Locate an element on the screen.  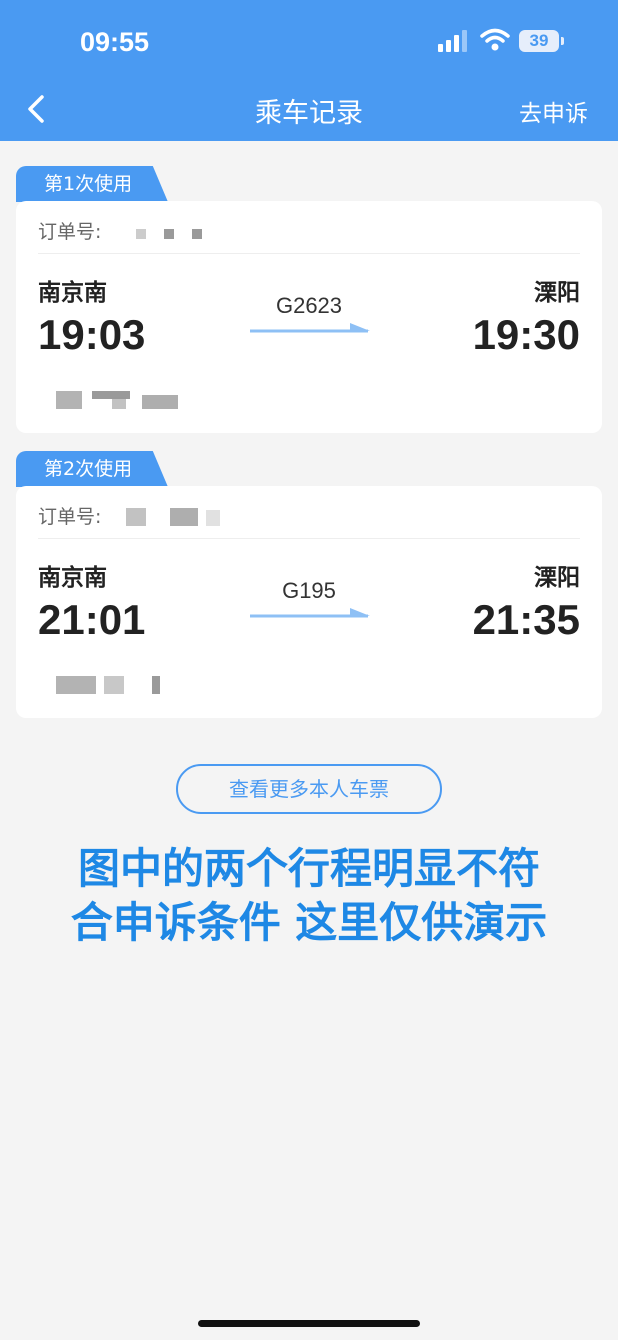
header-bar: 09:55 39 乘车记录 去申诉 is located at coordinates (309, 70).